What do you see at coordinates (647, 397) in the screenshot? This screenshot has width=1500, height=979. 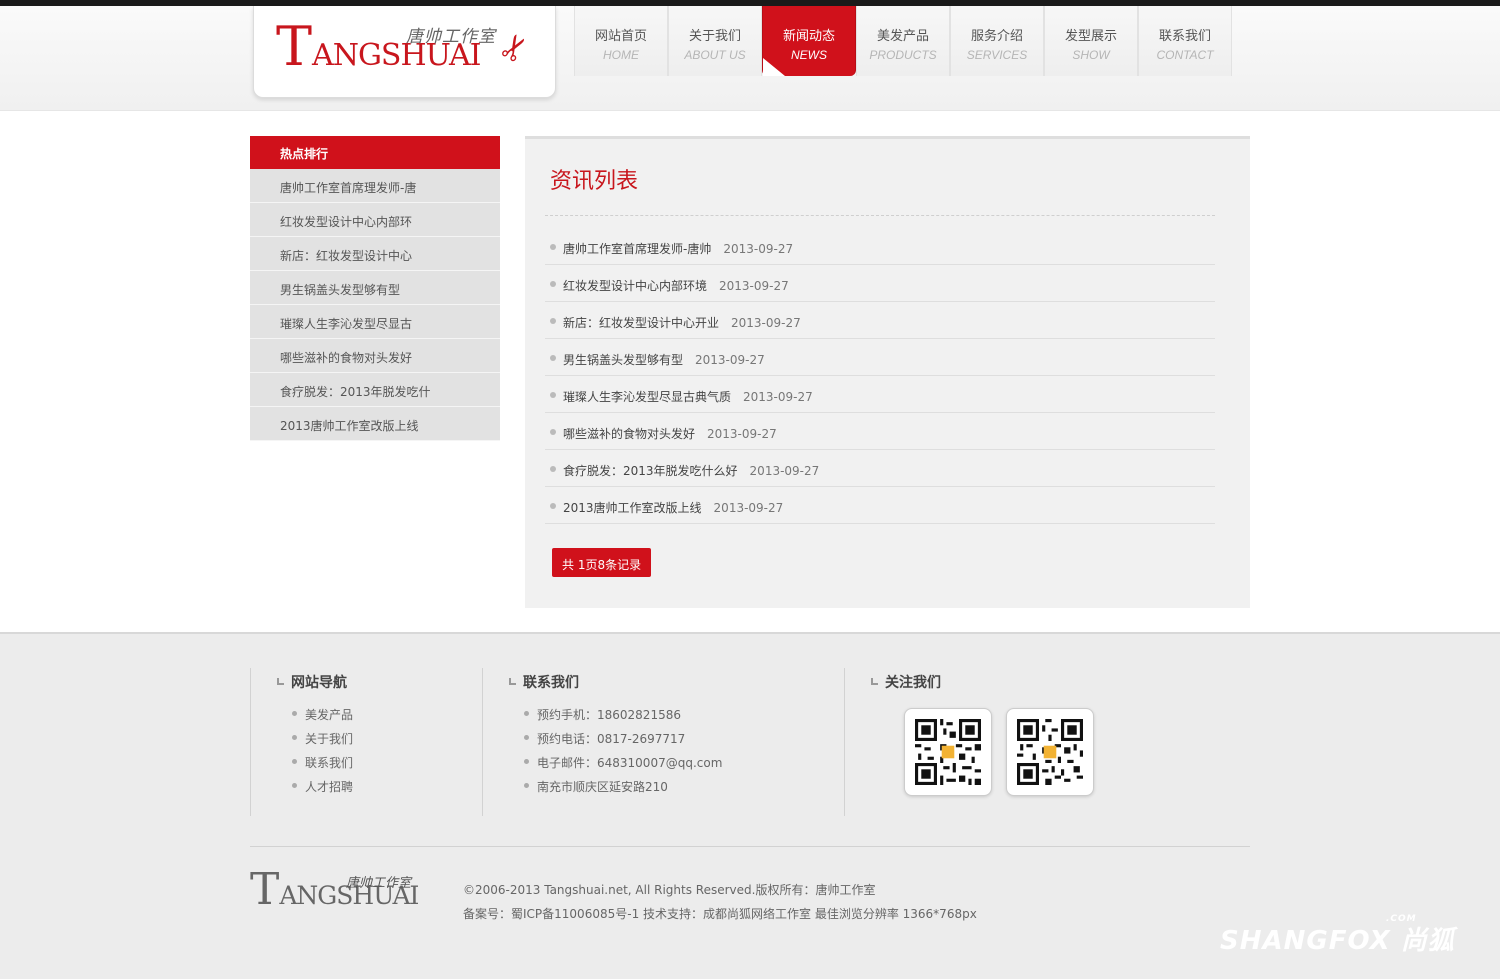 I see `news-title-link: 璀璨人生李沁发型尽显古典气质` at bounding box center [647, 397].